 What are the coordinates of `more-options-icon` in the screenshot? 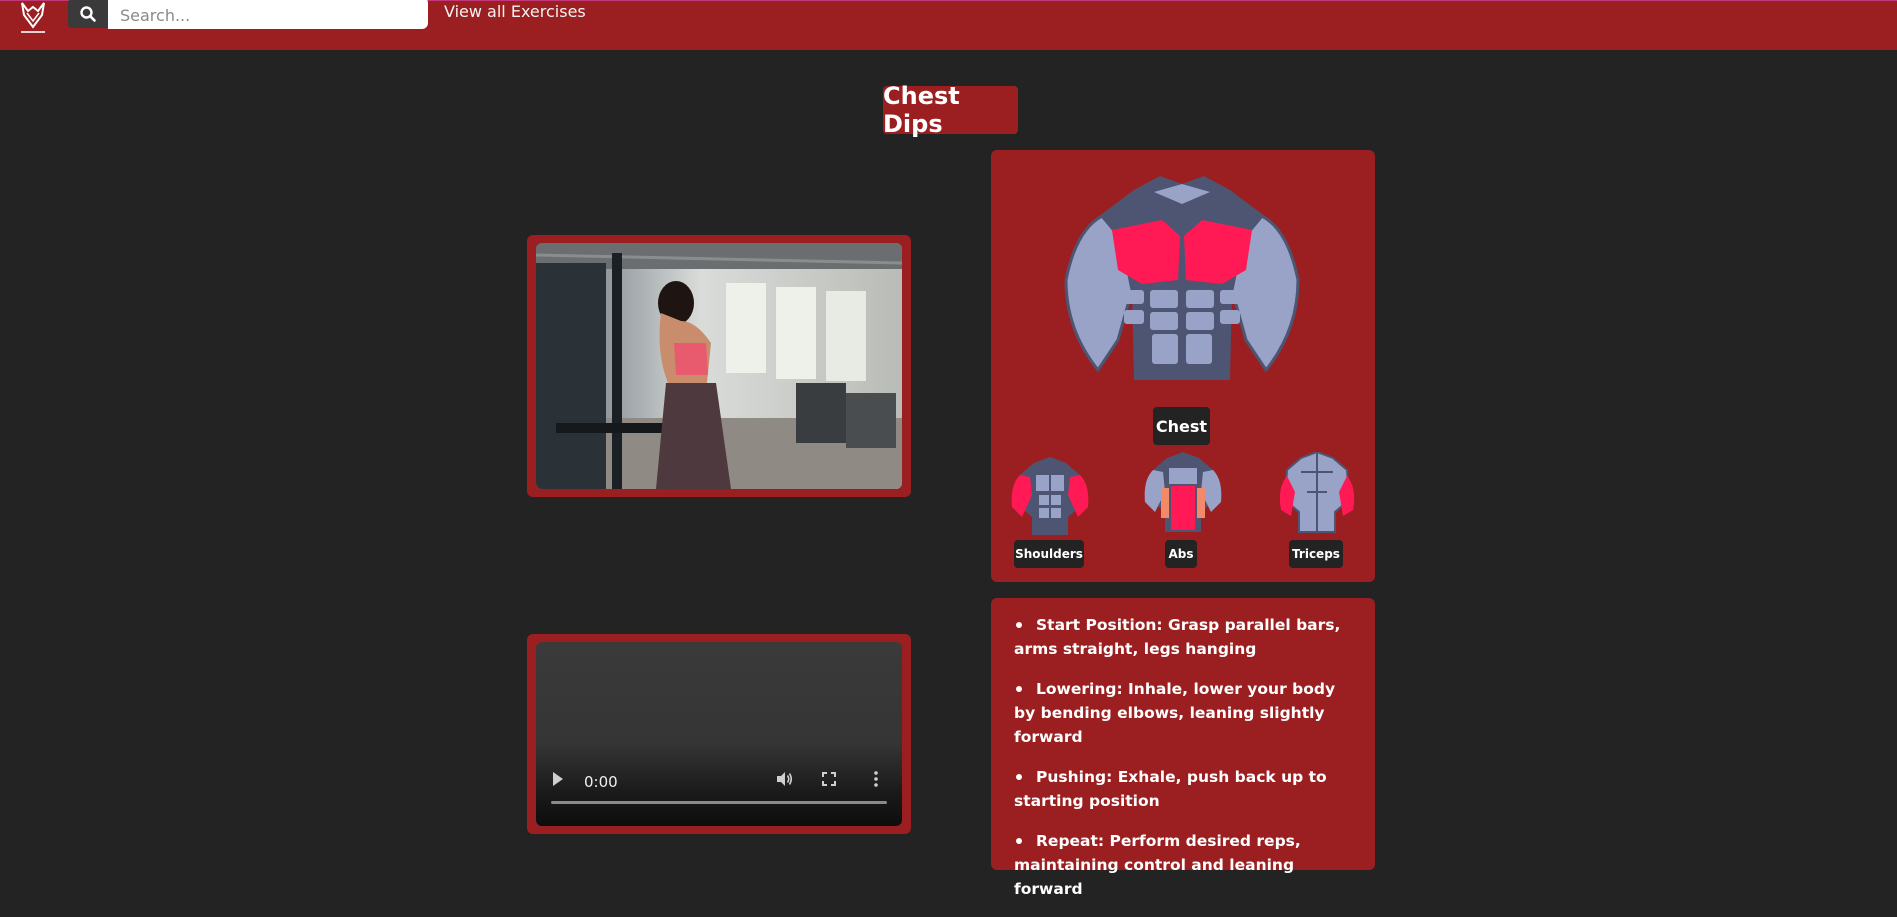 It's located at (876, 779).